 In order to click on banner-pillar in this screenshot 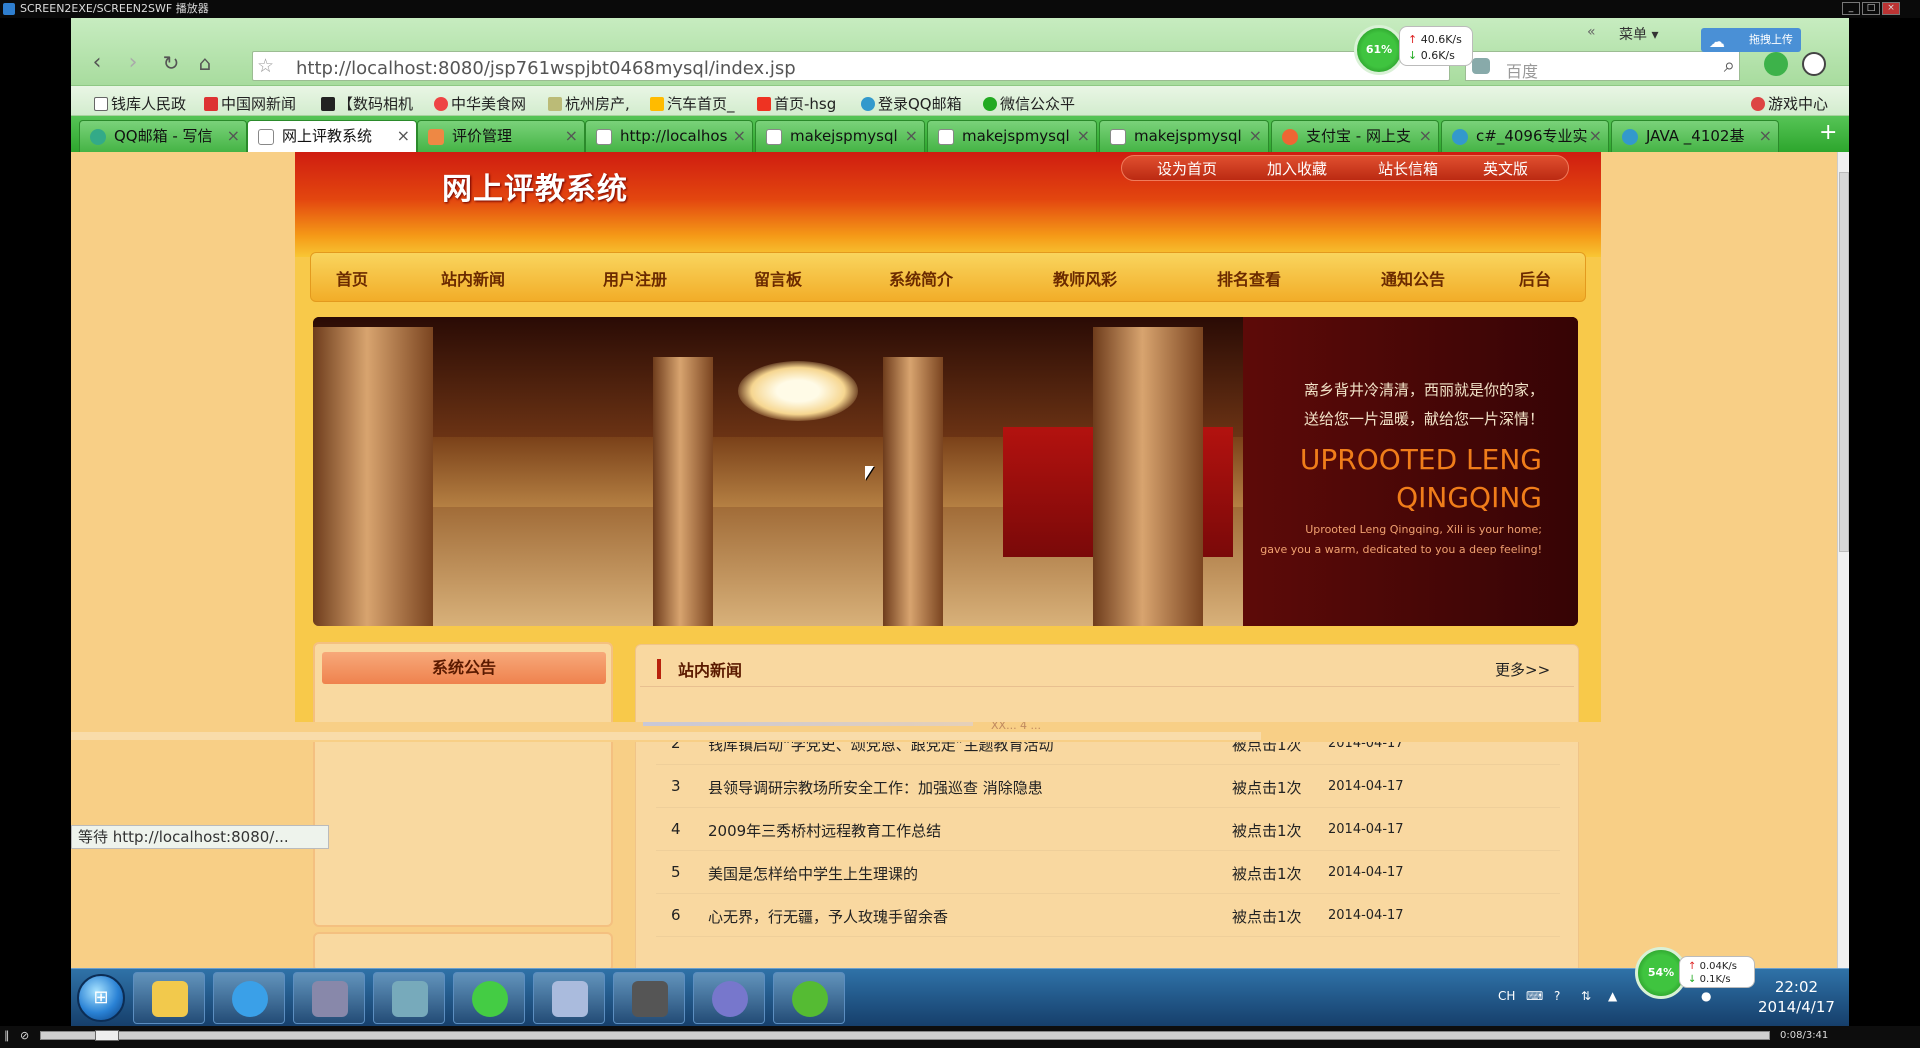, I will do `click(373, 476)`.